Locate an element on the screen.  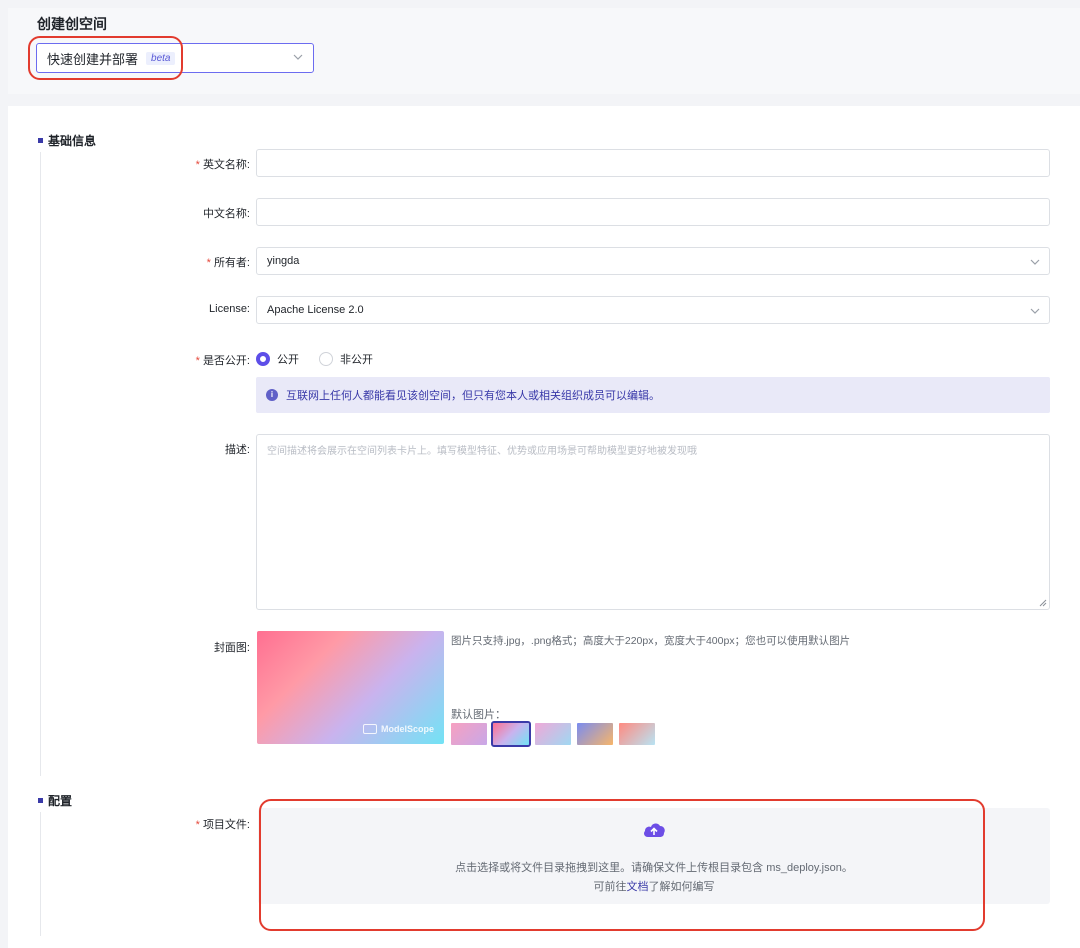
resize-handle-icon is located at coordinates (1043, 603).